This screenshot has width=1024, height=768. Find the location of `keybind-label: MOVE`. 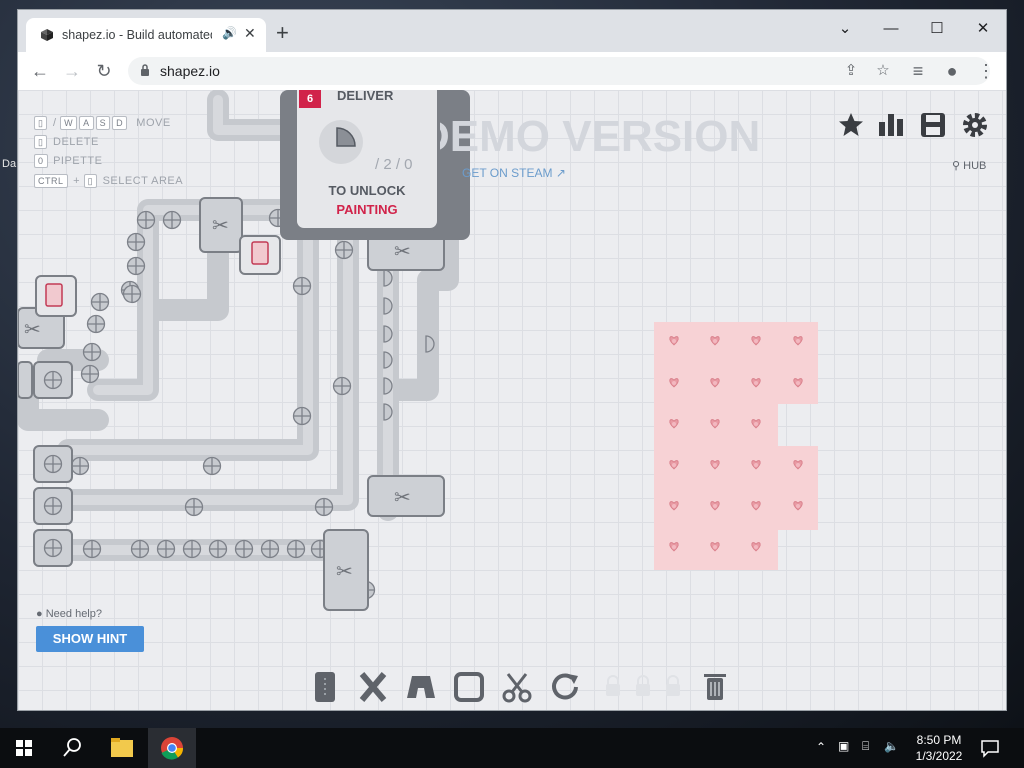

keybind-label: MOVE is located at coordinates (153, 123).